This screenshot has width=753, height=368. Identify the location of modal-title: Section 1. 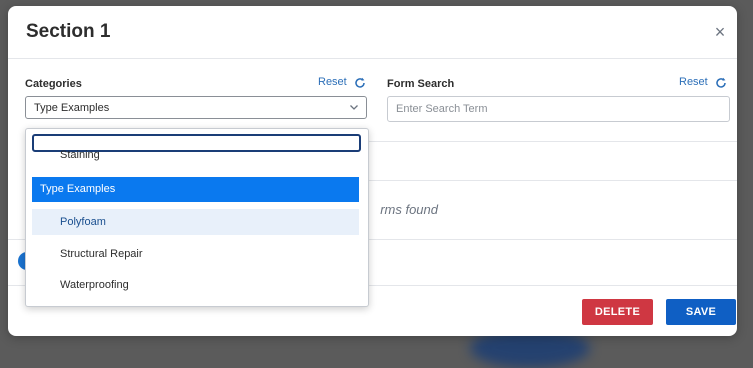
(68, 31).